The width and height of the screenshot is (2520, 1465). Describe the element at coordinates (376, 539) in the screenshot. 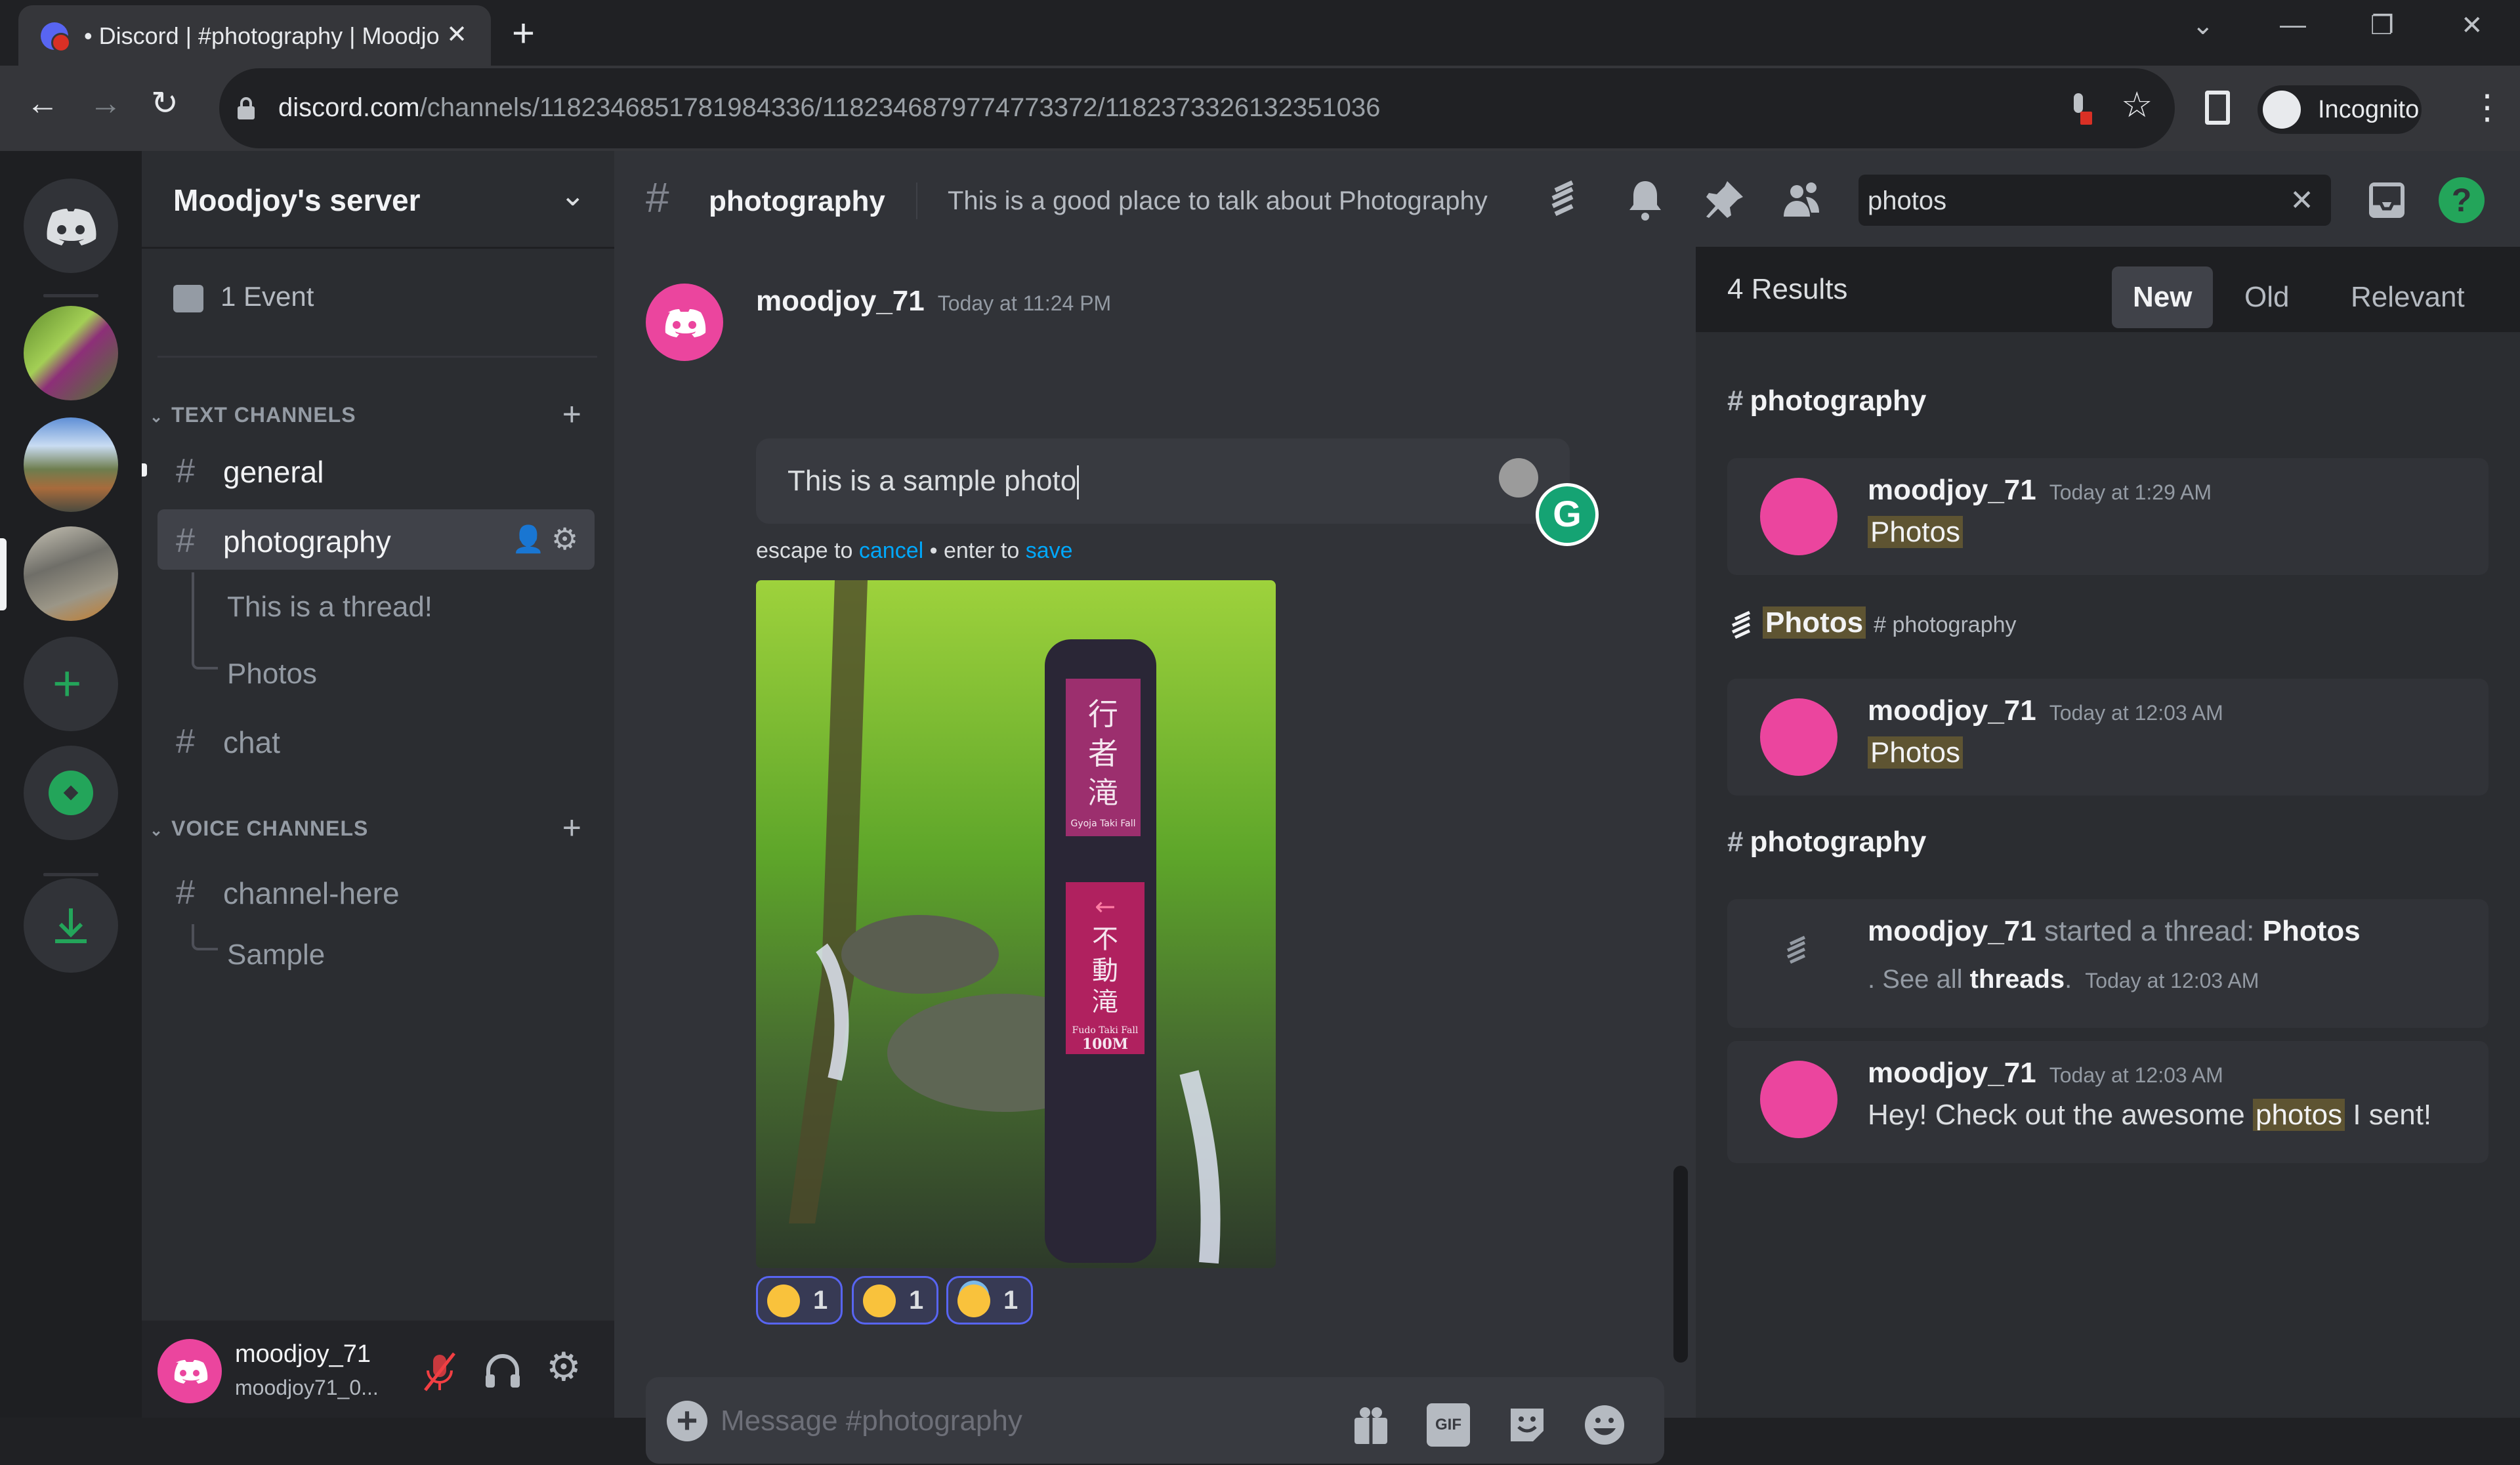

I see `channel-photography: # photography 👤 ⚙` at that location.